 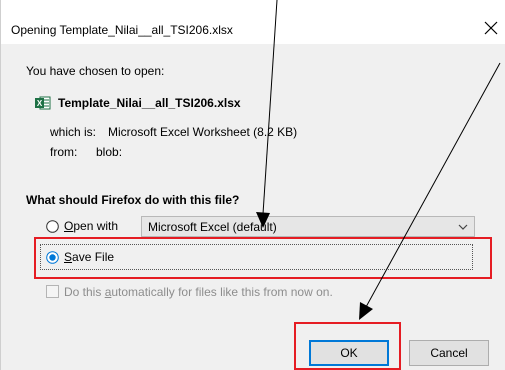 What do you see at coordinates (109, 152) in the screenshot?
I see `from-value: blob:` at bounding box center [109, 152].